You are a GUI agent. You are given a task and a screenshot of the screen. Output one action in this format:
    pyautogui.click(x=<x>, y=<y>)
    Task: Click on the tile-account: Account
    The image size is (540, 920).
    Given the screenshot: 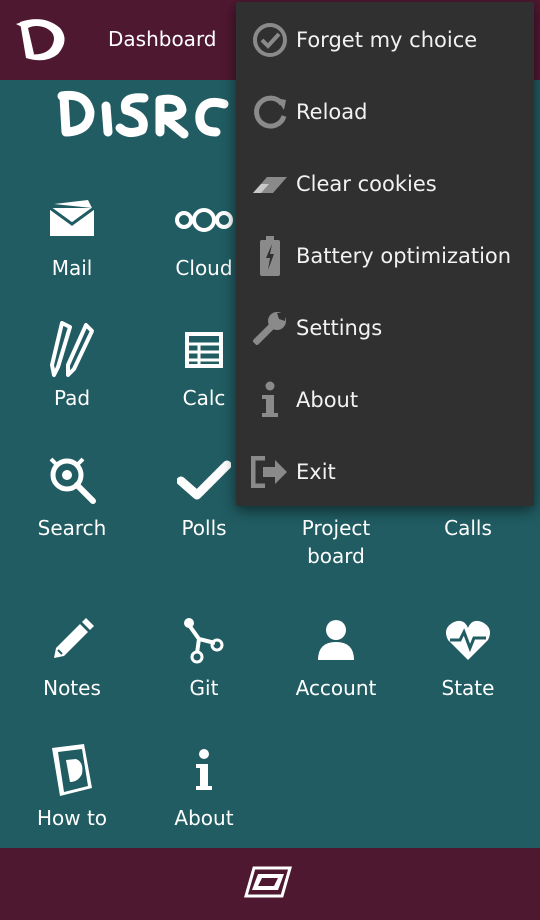 What is the action you would take?
    pyautogui.click(x=336, y=656)
    